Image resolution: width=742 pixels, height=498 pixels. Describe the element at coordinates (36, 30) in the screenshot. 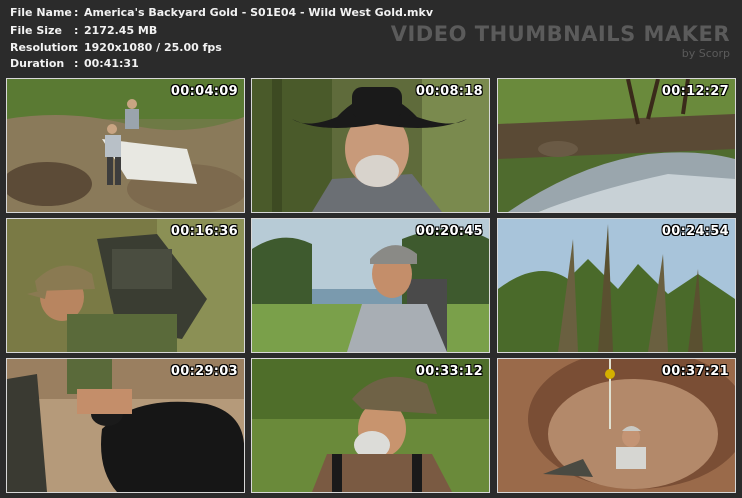

I see `file-size-label: File Size` at that location.